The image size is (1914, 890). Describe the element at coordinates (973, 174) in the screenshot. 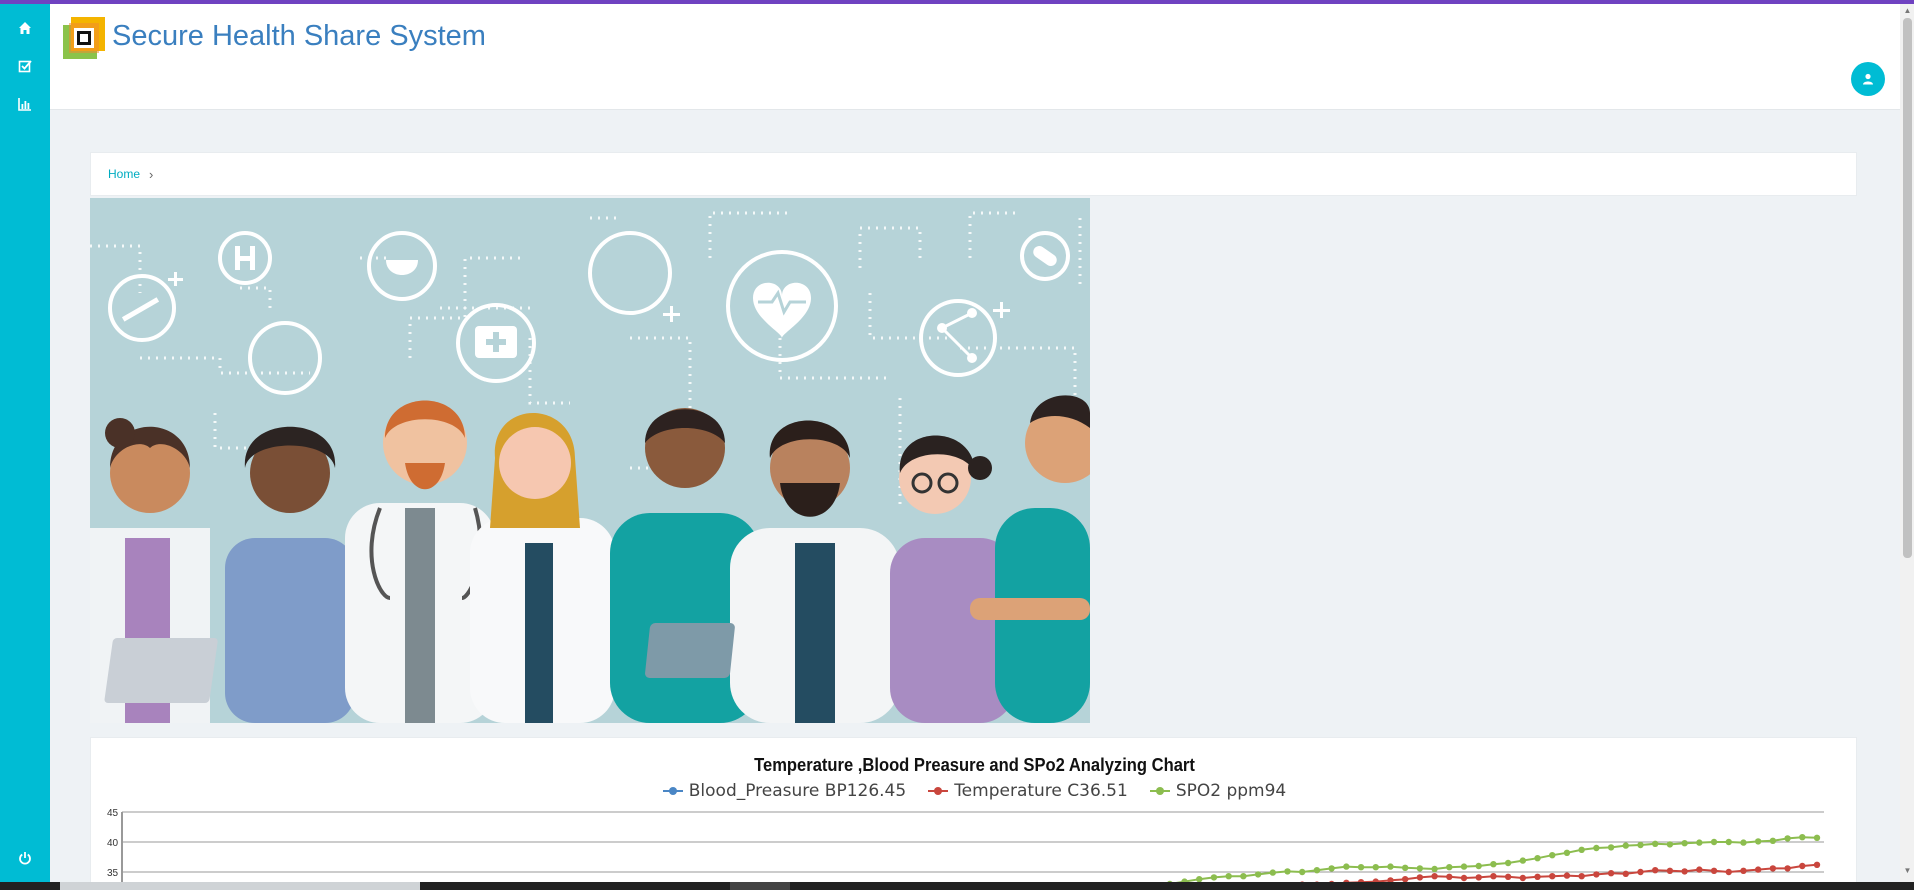

I see `breadcrumb: Home ›` at that location.